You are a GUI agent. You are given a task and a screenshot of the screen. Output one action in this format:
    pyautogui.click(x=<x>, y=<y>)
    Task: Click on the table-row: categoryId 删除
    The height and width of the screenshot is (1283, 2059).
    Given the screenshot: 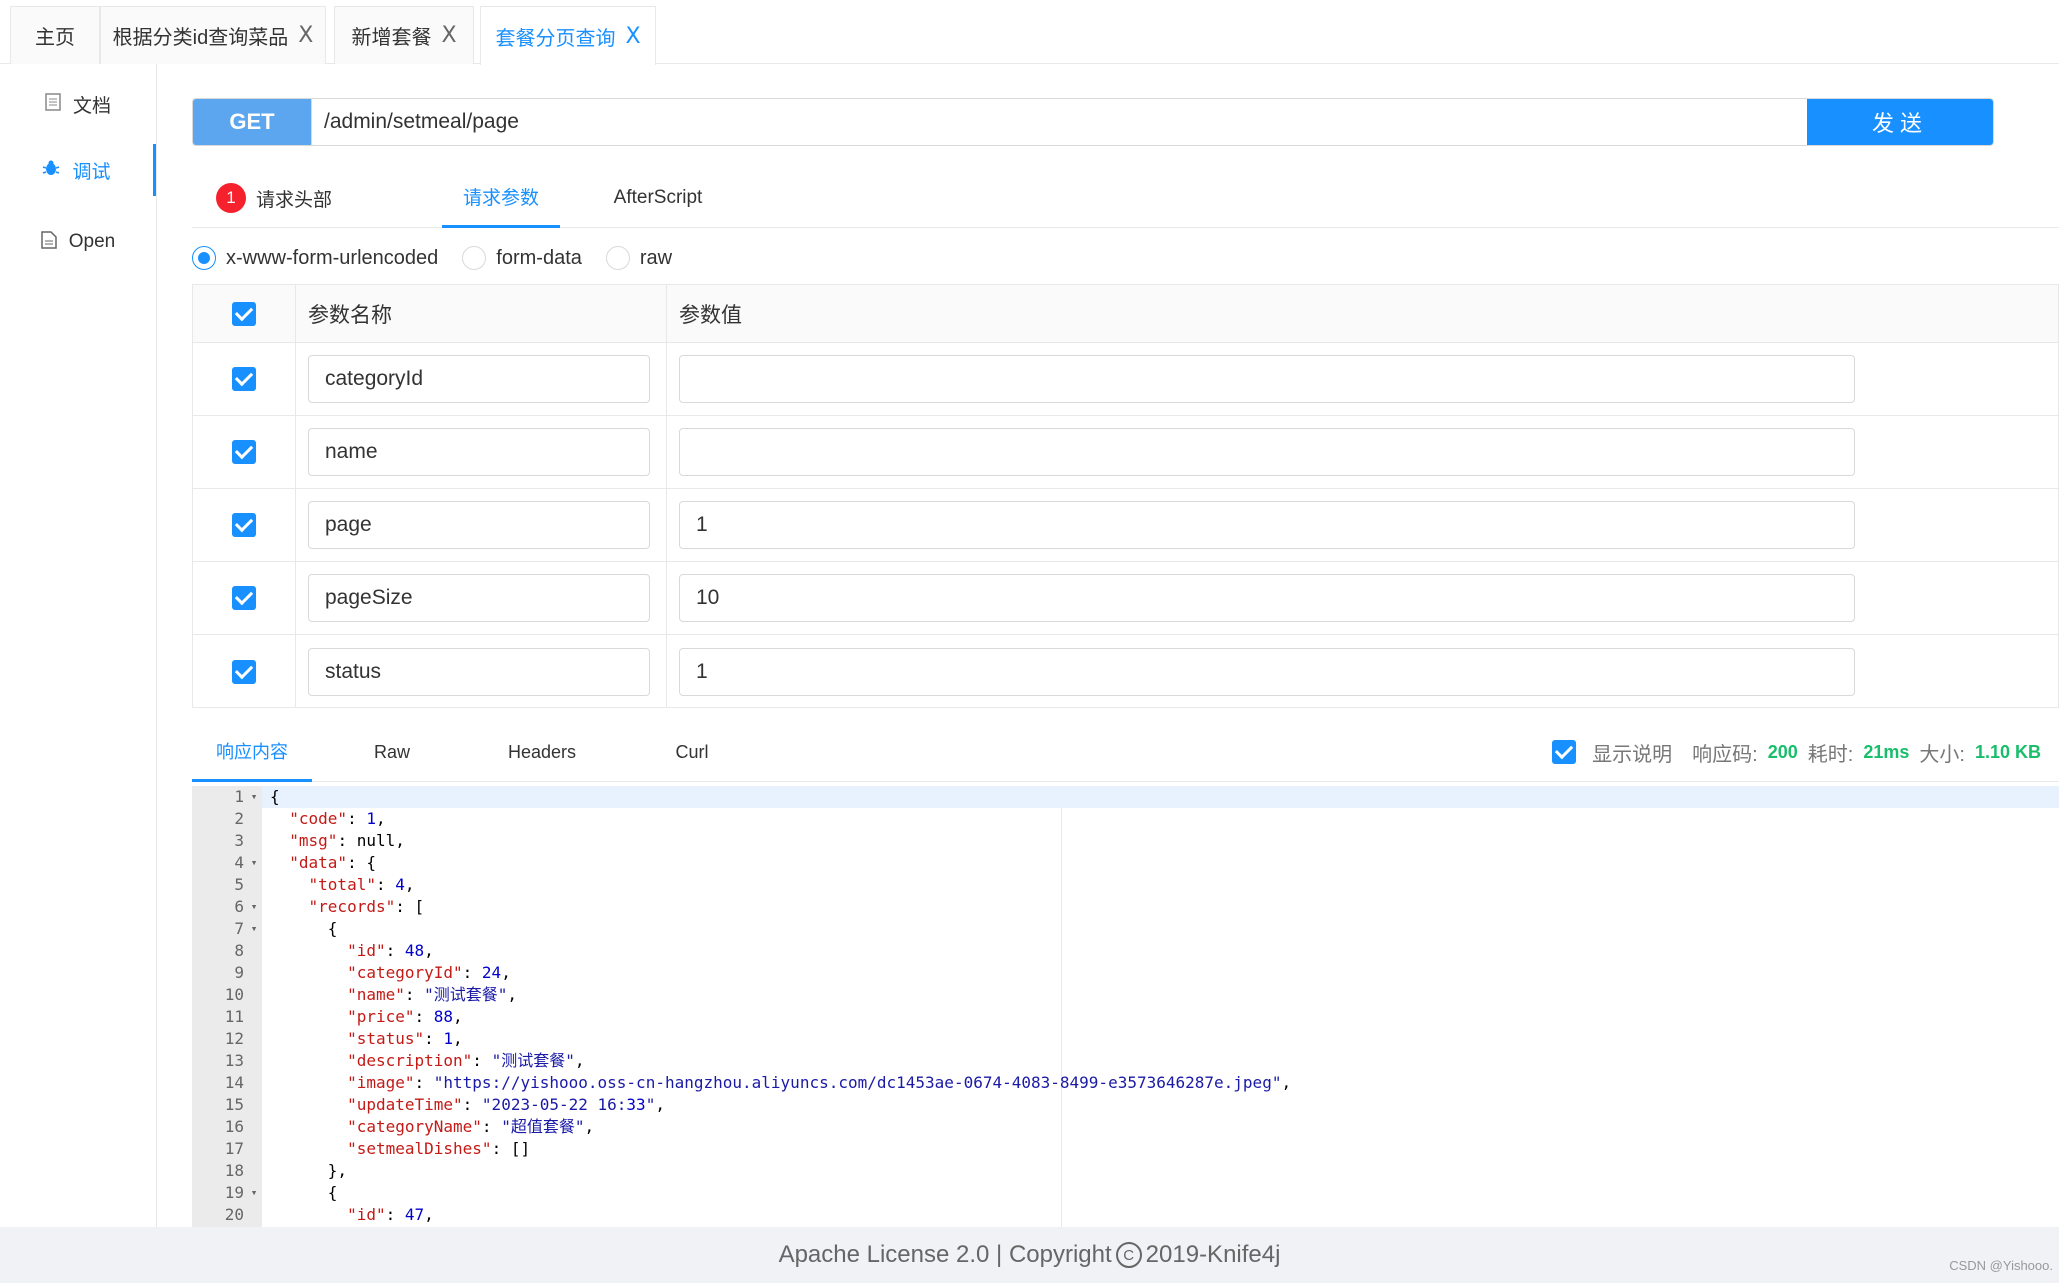 What is the action you would take?
    pyautogui.click(x=1126, y=379)
    